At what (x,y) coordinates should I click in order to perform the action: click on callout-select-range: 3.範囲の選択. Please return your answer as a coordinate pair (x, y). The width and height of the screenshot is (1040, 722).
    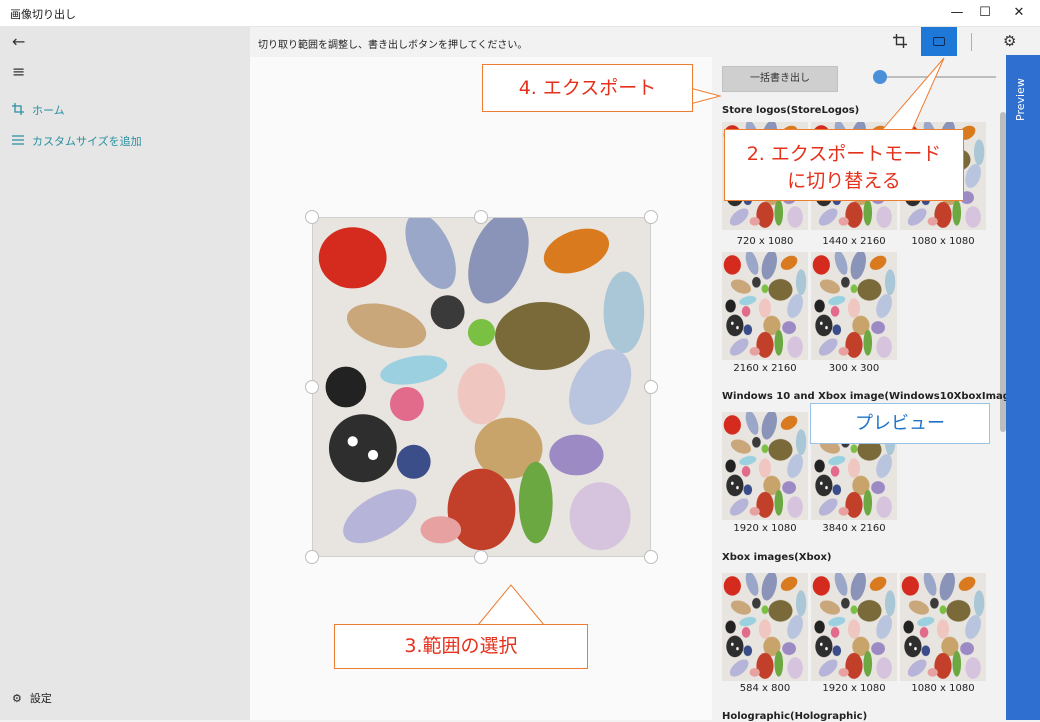
    Looking at the image, I should click on (461, 646).